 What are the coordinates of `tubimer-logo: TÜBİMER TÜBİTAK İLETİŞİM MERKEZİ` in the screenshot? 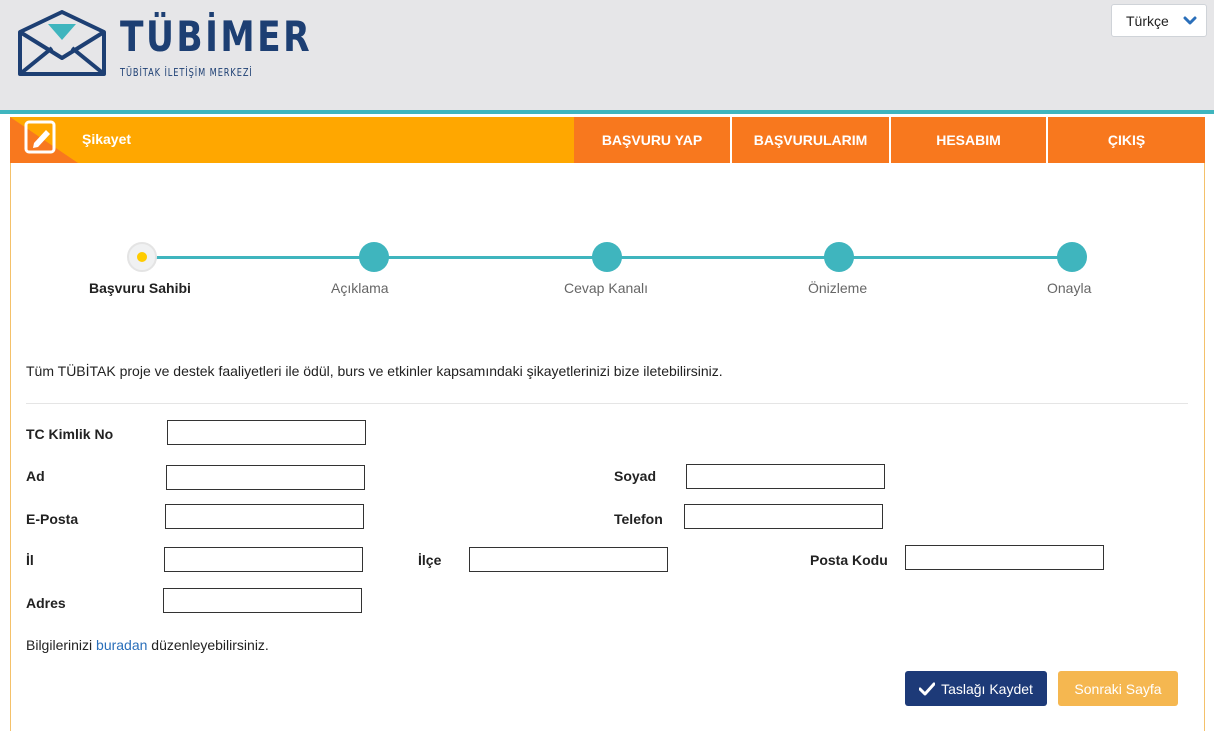 It's located at (162, 48).